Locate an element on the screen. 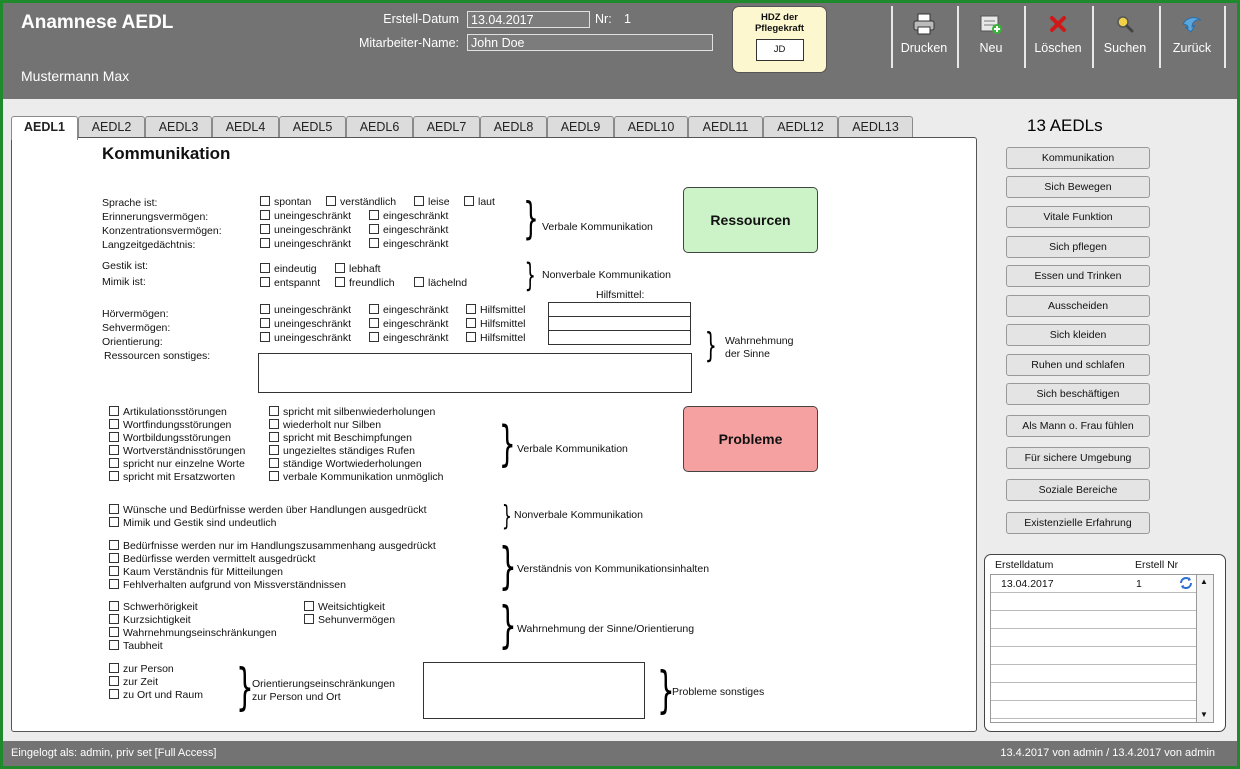 The image size is (1240, 769). resources-other-input is located at coordinates (475, 373).